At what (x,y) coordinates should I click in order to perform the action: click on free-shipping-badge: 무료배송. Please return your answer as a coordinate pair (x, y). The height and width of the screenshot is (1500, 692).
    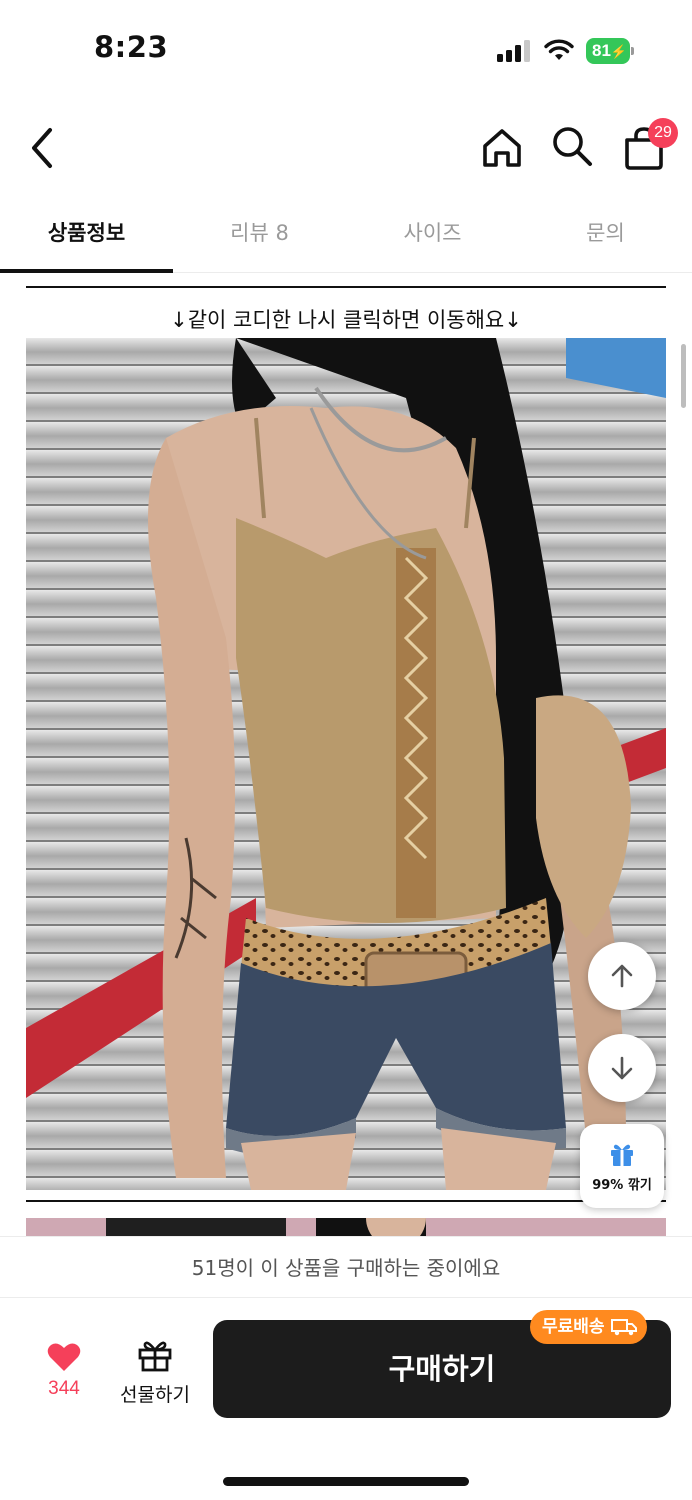
    Looking at the image, I should click on (588, 1327).